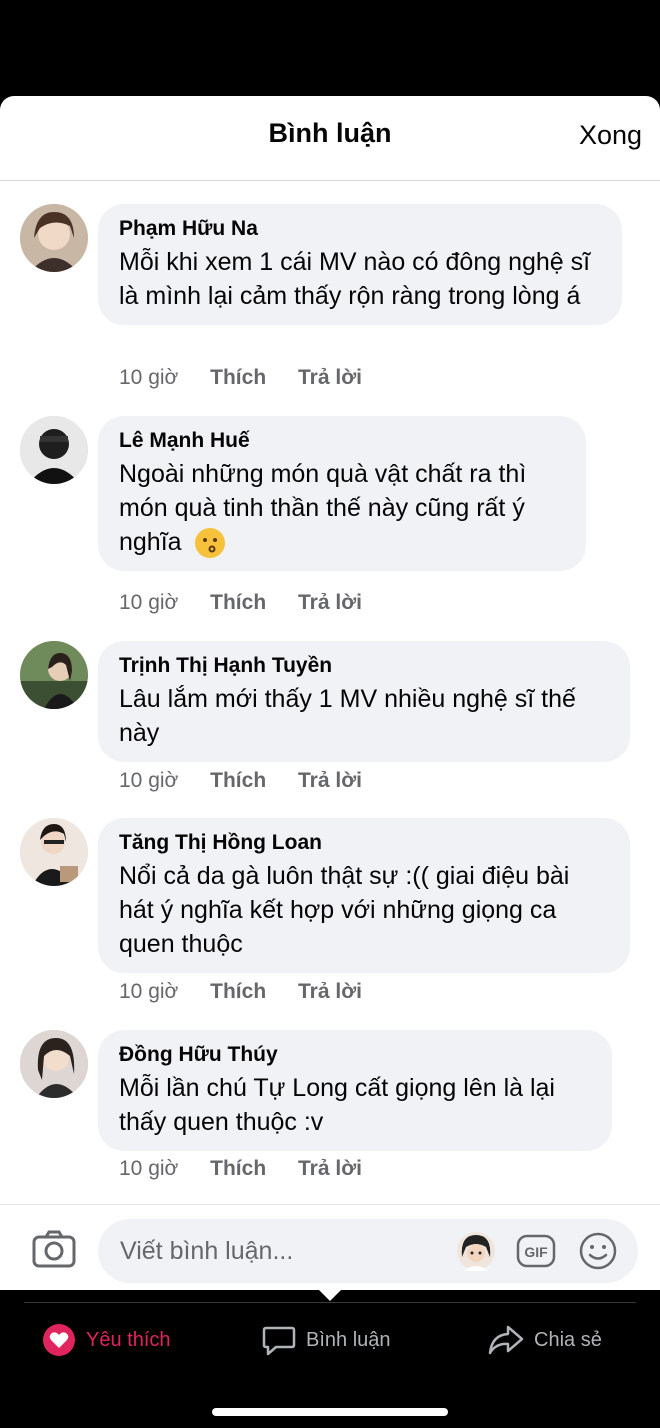 The height and width of the screenshot is (1428, 660). Describe the element at coordinates (598, 1251) in the screenshot. I see `smiley-icon` at that location.